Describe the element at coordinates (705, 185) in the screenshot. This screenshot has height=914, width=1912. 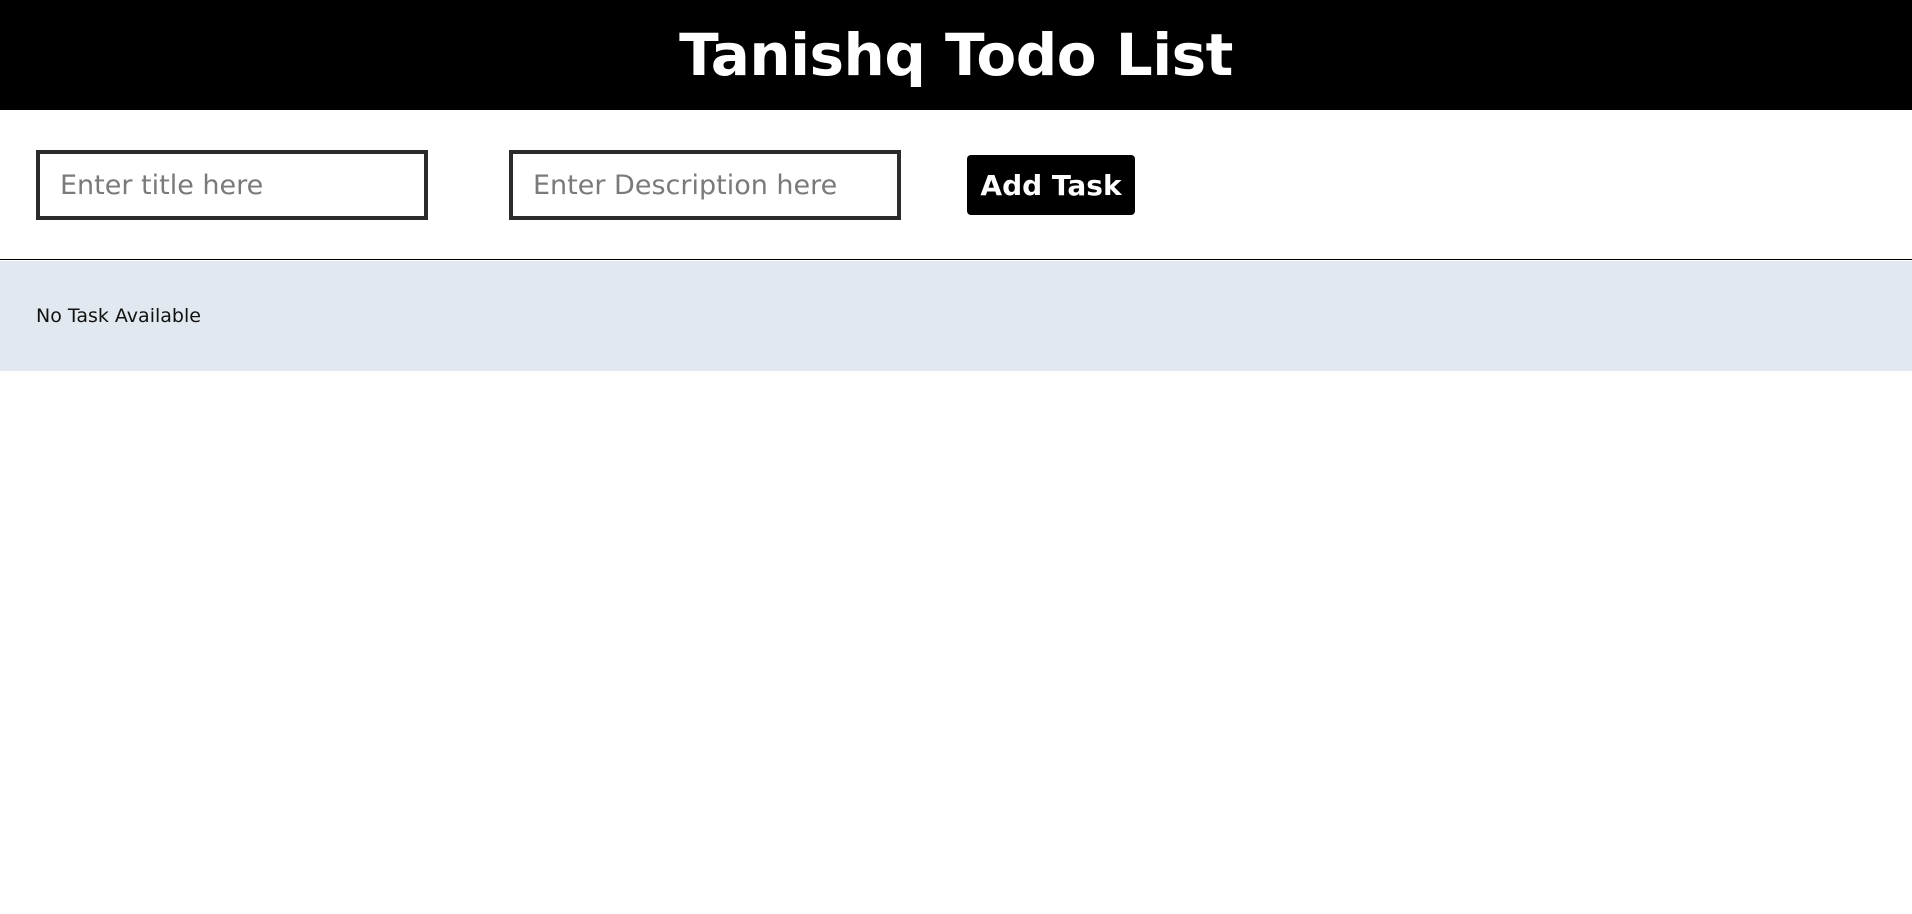
I see `description-input` at that location.